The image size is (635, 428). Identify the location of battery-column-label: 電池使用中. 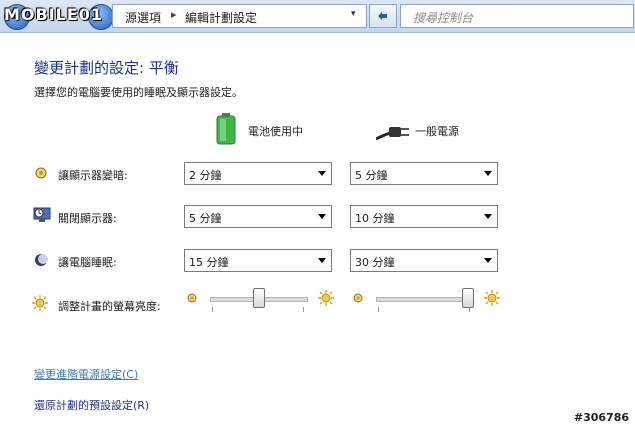
(275, 131).